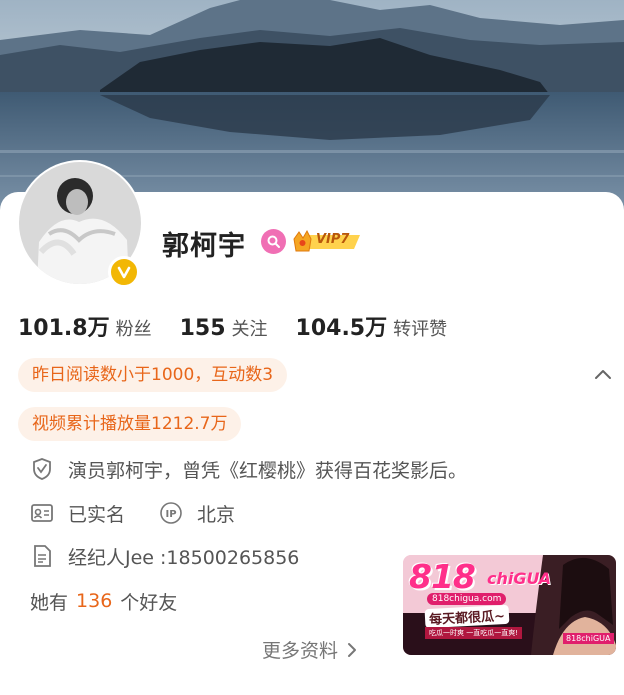 The height and width of the screenshot is (695, 624). What do you see at coordinates (268, 470) in the screenshot?
I see `bio-text: 演员郭柯宇，曾凭《红樱桃》获得百花奖影后。` at bounding box center [268, 470].